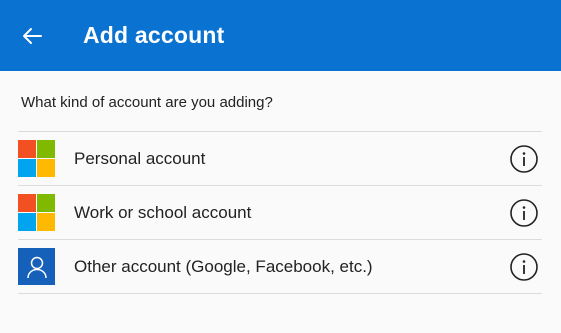  I want to click on back-button, so click(32, 36).